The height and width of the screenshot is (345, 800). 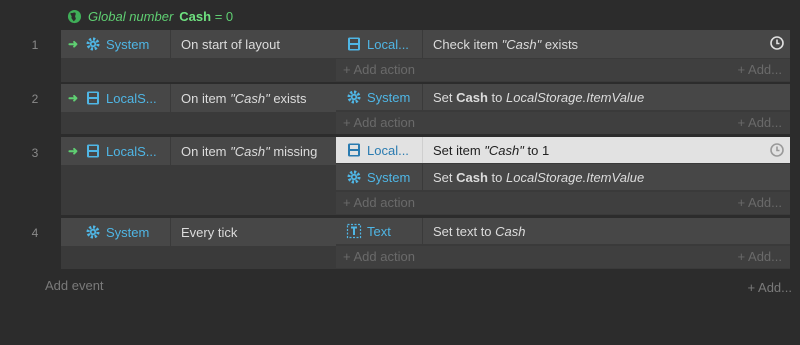 I want to click on action-object: Text, so click(x=379, y=231).